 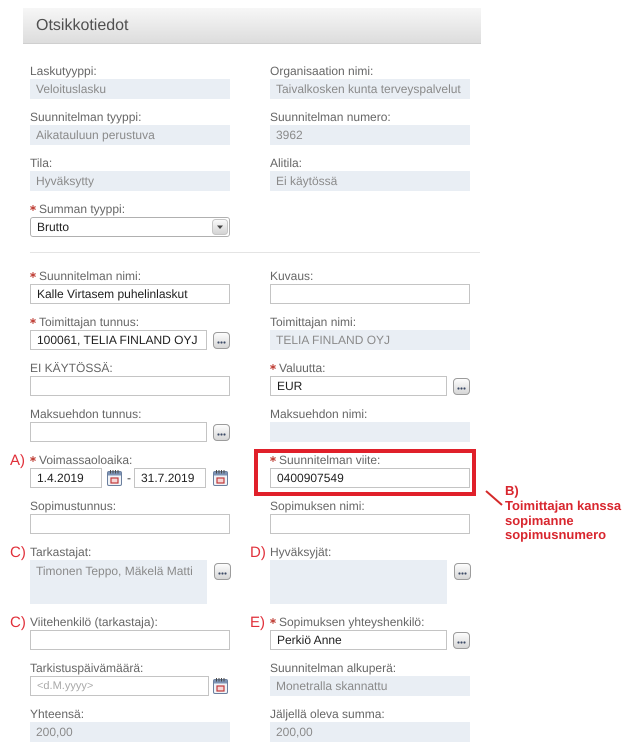 What do you see at coordinates (73, 506) in the screenshot?
I see `field-label: Sopimustunnus:` at bounding box center [73, 506].